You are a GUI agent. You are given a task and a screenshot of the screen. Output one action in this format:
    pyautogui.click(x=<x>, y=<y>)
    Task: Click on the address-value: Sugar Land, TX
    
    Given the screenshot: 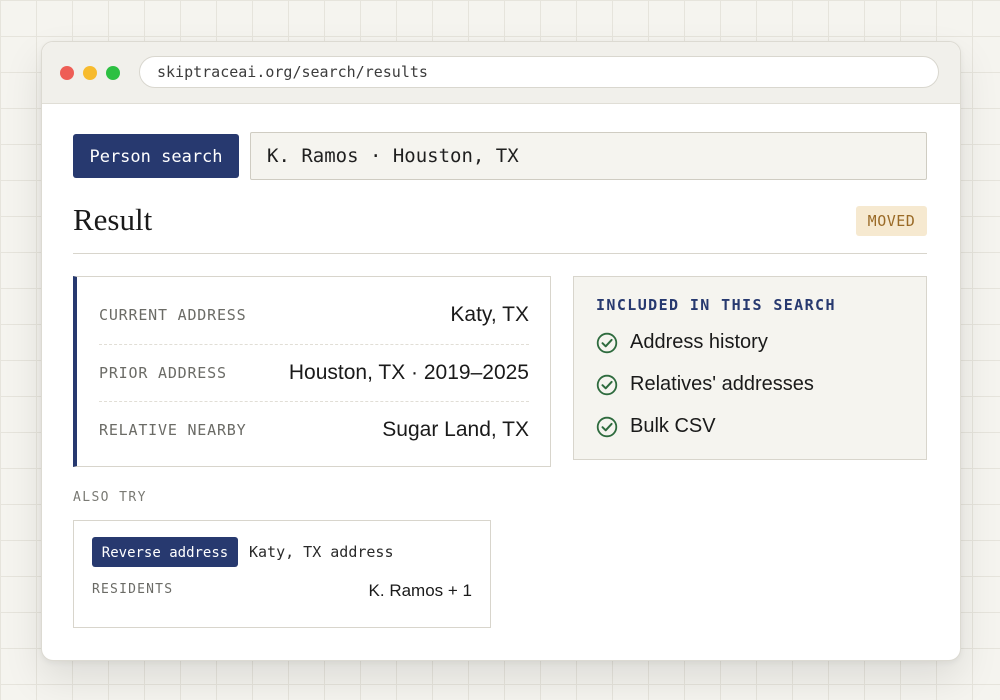 What is the action you would take?
    pyautogui.click(x=455, y=429)
    